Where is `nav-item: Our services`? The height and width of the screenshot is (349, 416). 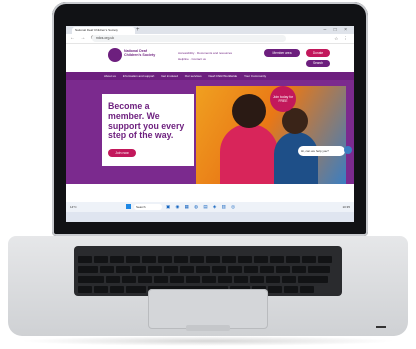 nav-item: Our services is located at coordinates (193, 76).